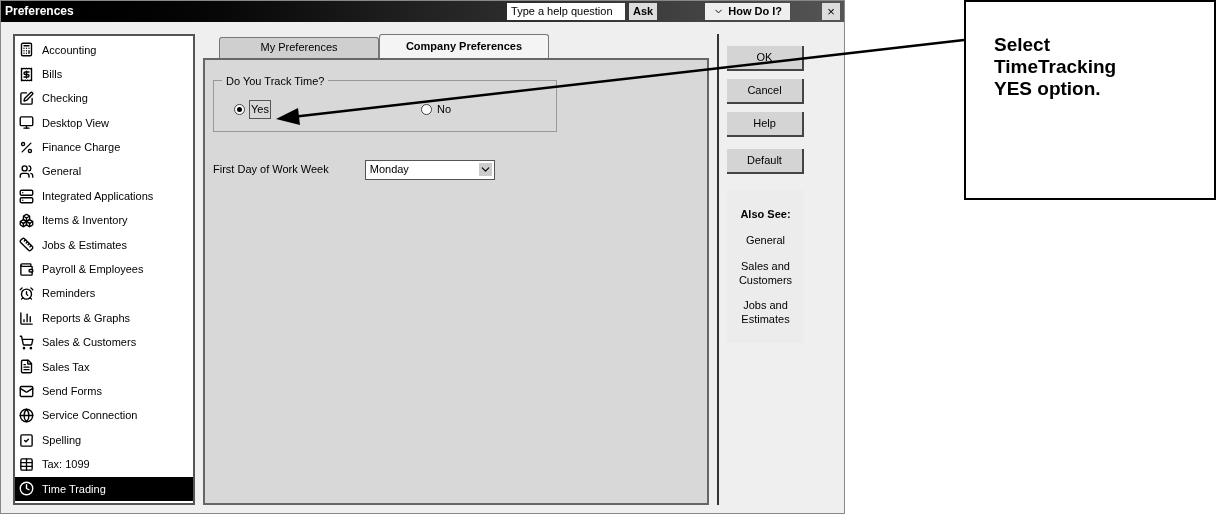 The height and width of the screenshot is (514, 1216). I want to click on category-item: Reminders, so click(104, 293).